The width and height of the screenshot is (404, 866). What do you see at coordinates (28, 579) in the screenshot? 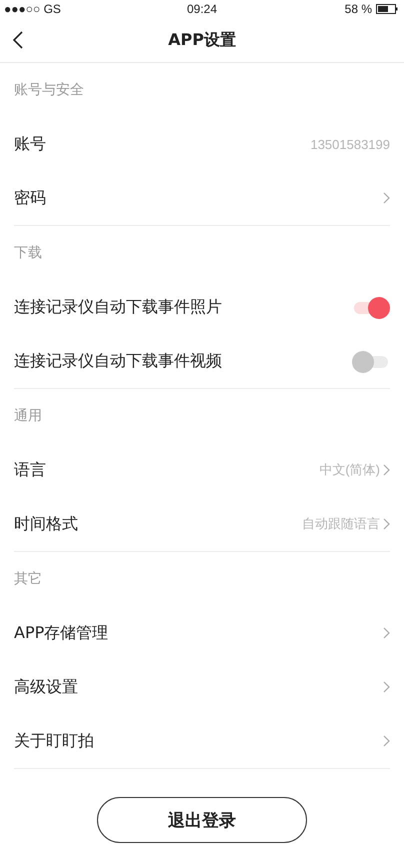
I see `section-header: 其它` at bounding box center [28, 579].